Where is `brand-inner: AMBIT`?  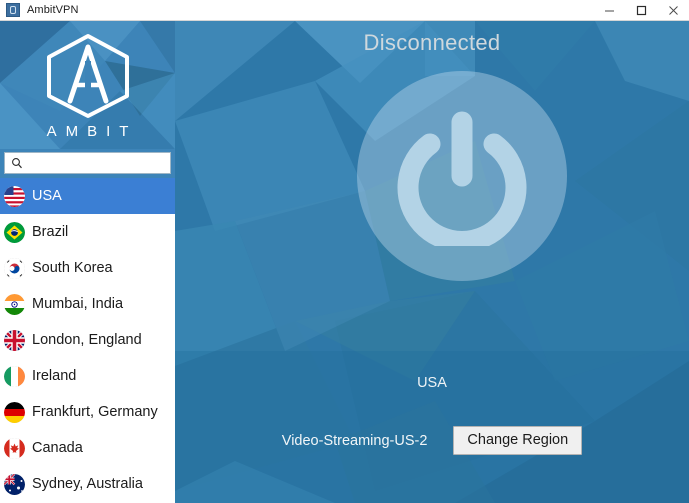 brand-inner: AMBIT is located at coordinates (87, 85).